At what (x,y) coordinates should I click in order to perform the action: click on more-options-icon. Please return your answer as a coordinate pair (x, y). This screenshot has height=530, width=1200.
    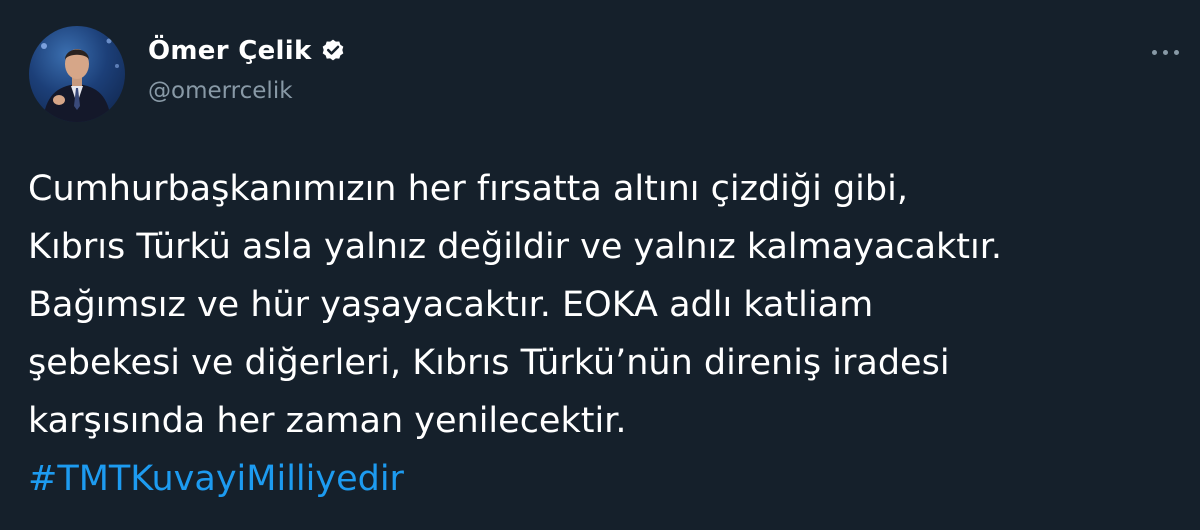
    Looking at the image, I should click on (1165, 52).